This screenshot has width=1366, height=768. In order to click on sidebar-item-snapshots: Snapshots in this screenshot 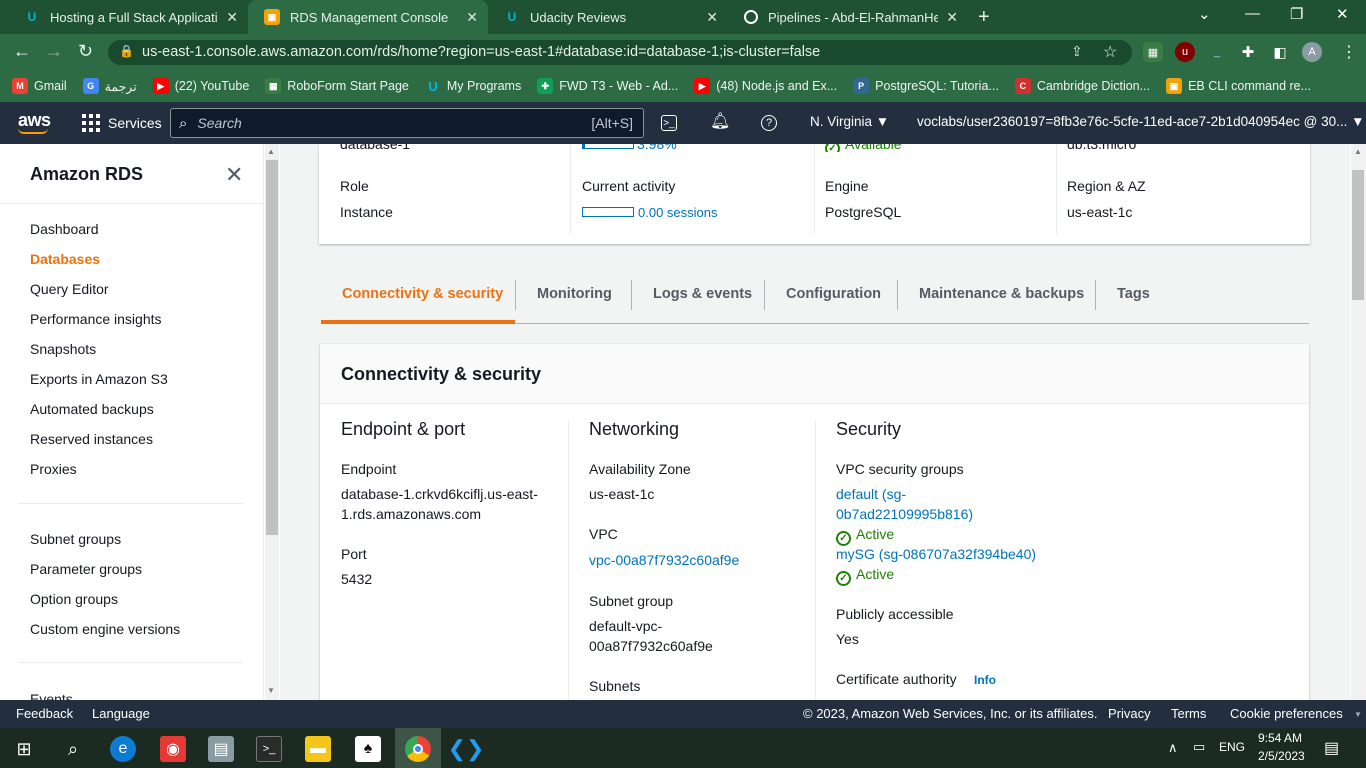, I will do `click(63, 349)`.